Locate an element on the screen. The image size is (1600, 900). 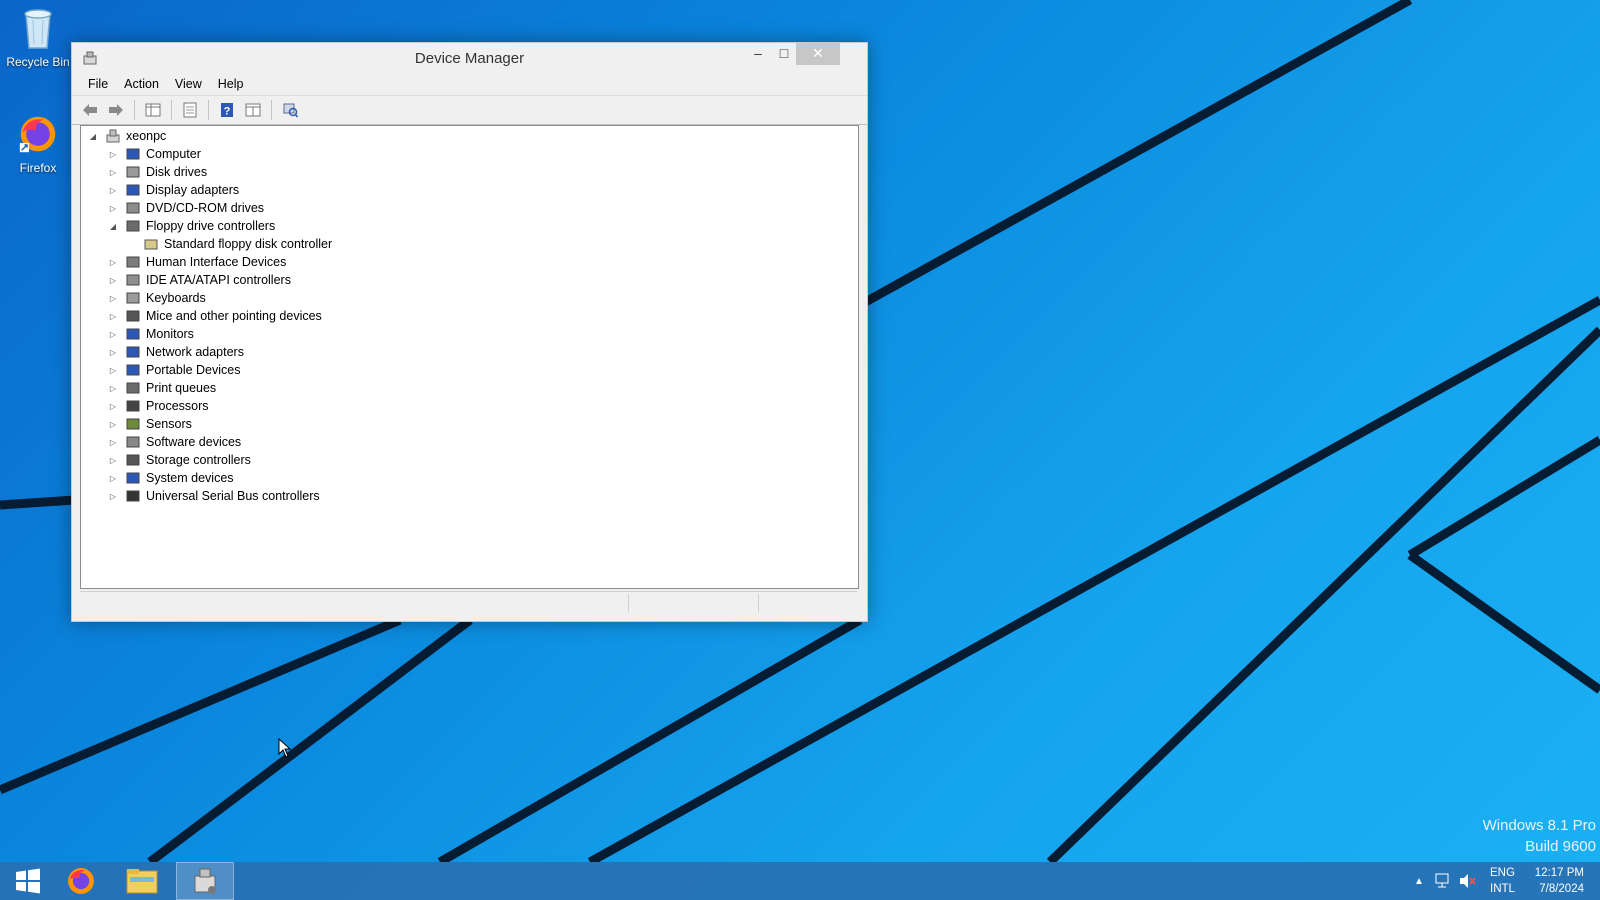
tree-category-node: ▷ Monitors is located at coordinates (150, 334).